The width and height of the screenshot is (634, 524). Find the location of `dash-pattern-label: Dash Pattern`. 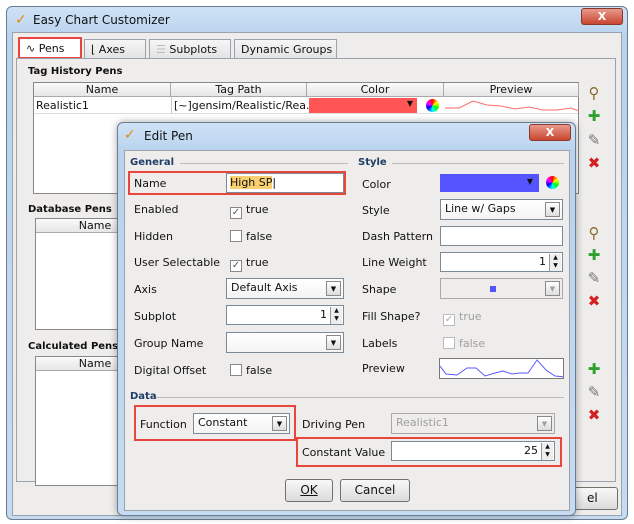

dash-pattern-label: Dash Pattern is located at coordinates (397, 236).